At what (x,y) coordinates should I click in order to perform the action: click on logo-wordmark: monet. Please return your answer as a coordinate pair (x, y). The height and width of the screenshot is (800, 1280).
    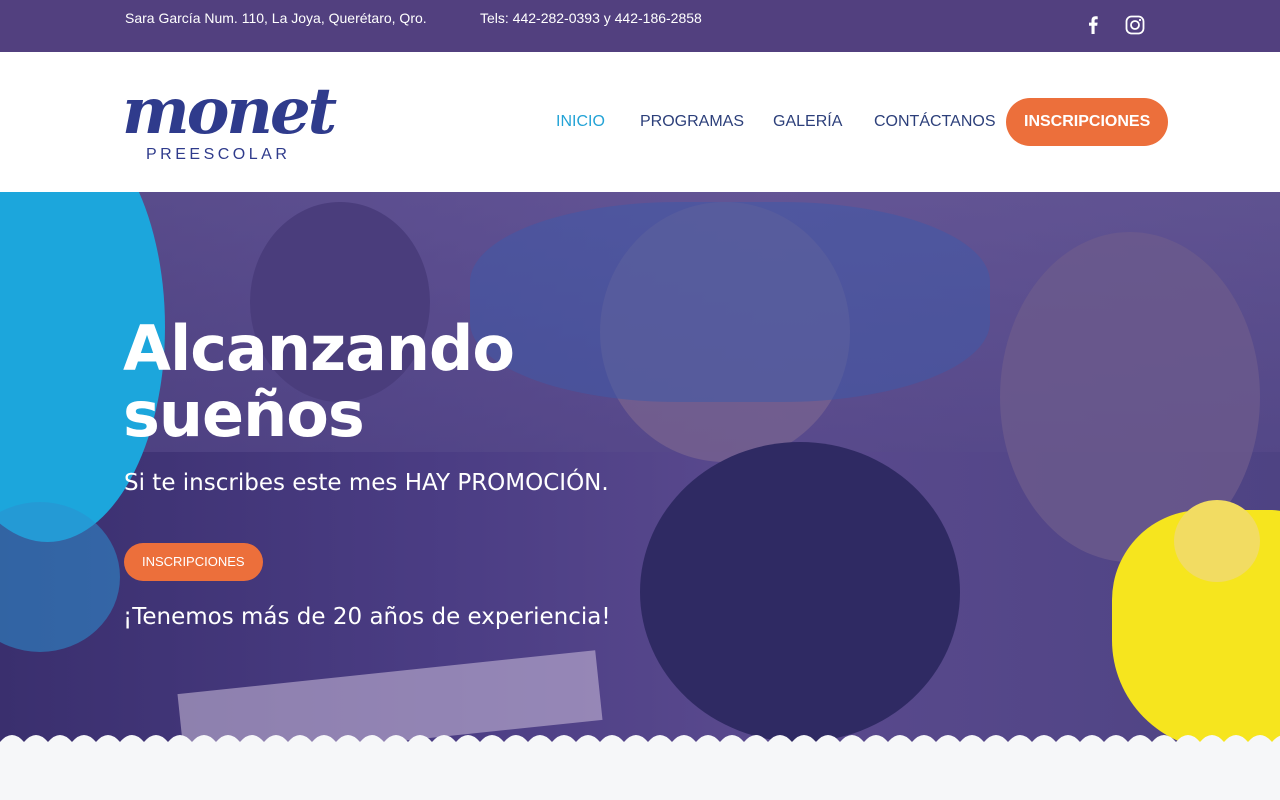
    Looking at the image, I should click on (229, 111).